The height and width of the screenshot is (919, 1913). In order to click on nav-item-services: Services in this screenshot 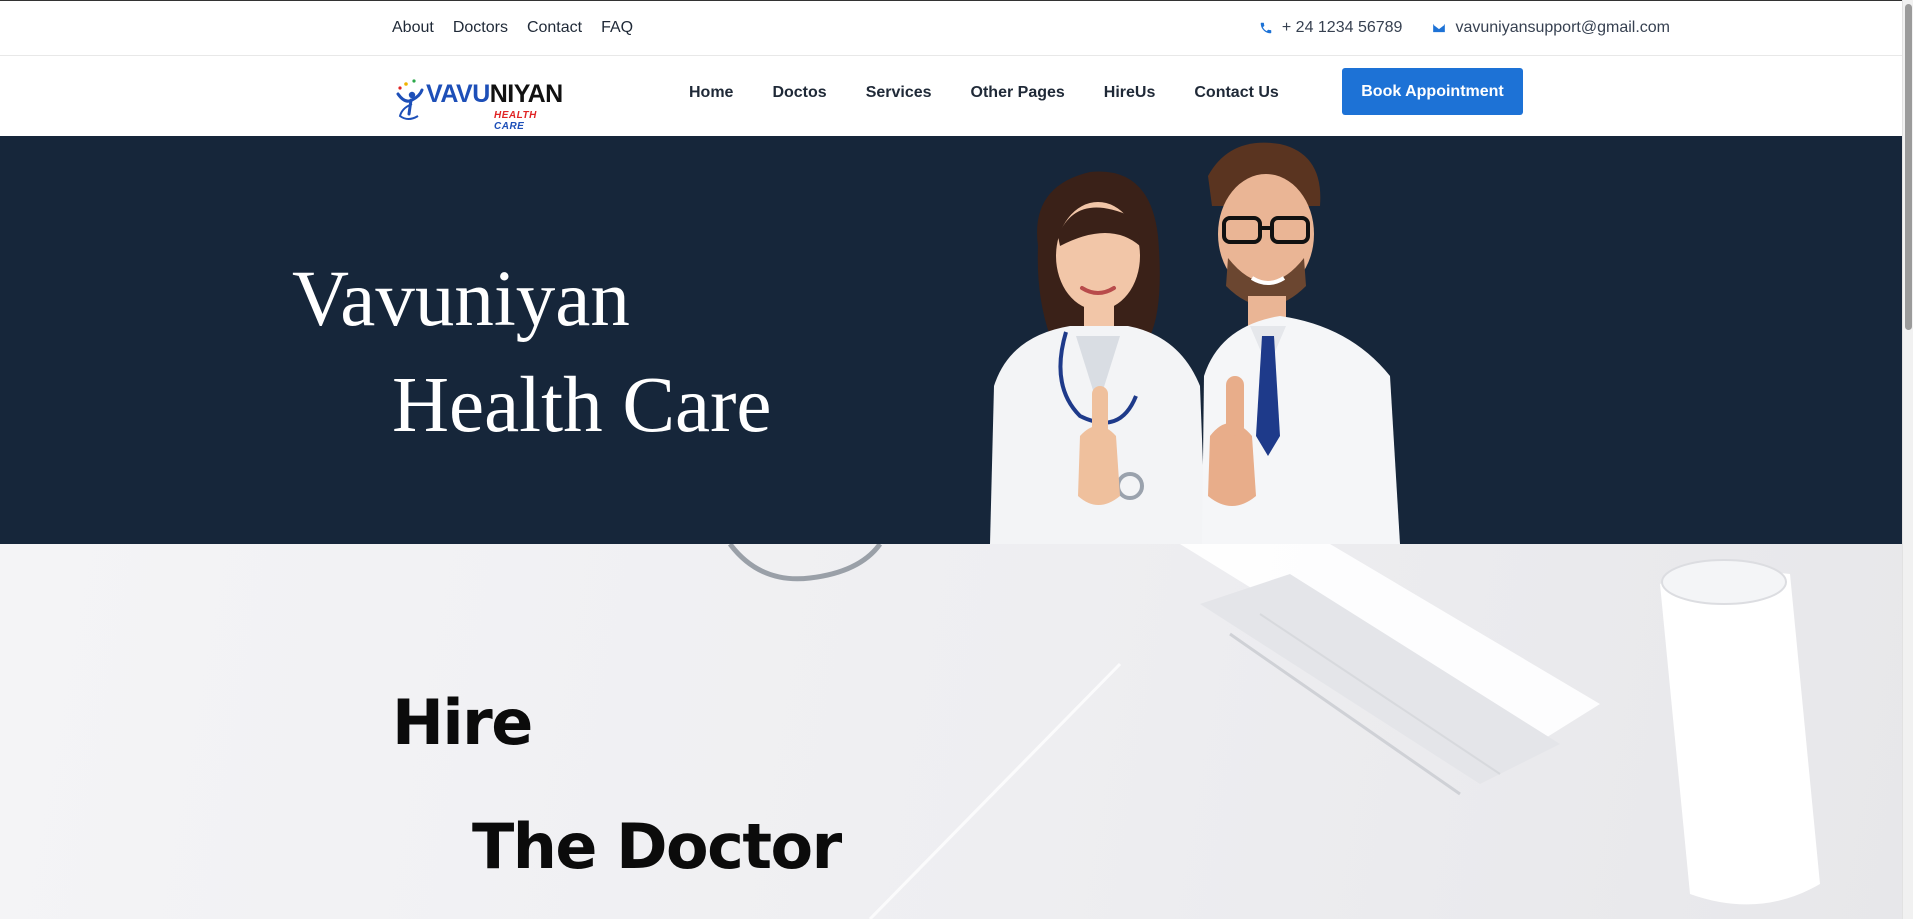, I will do `click(899, 93)`.